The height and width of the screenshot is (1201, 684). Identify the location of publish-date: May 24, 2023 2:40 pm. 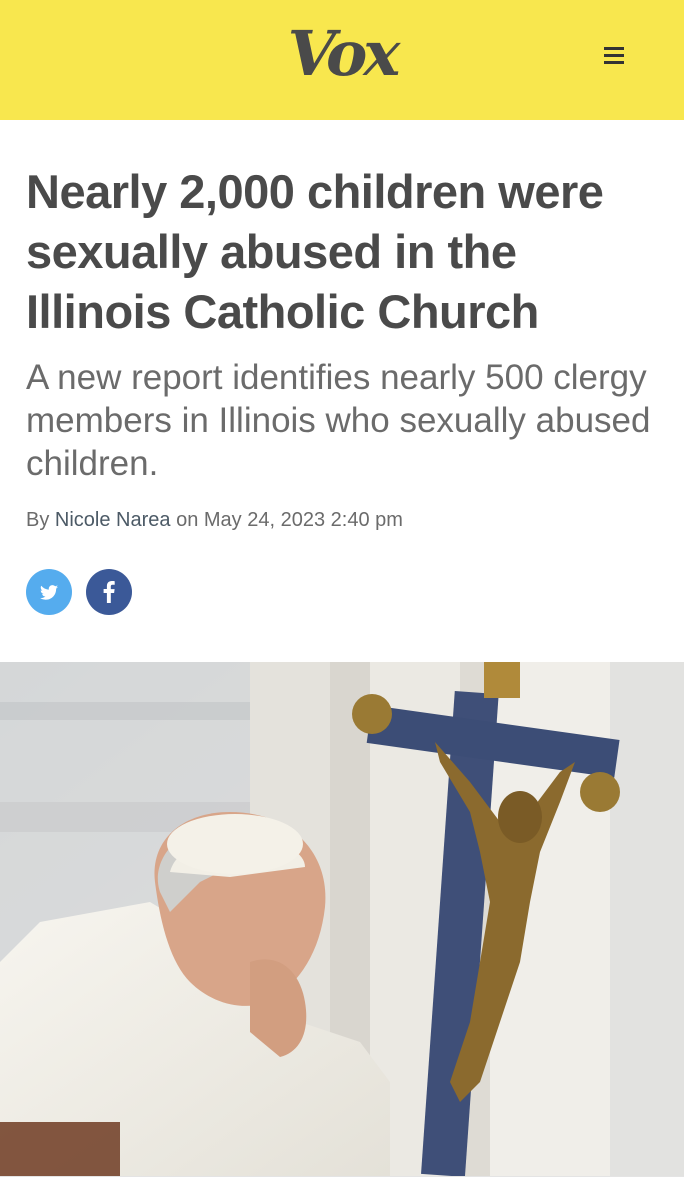
(303, 520).